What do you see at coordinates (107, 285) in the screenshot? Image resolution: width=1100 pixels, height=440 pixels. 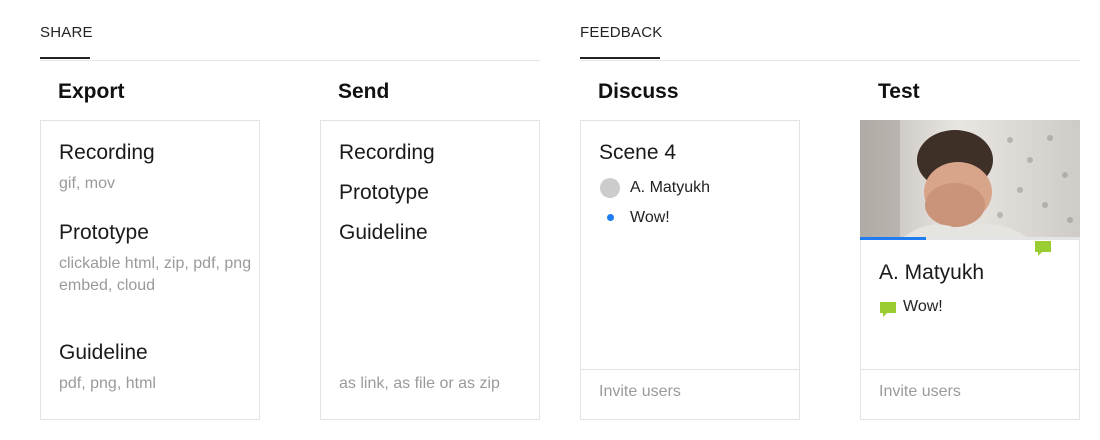 I see `export-prototype-formats-2: embed, cloud` at bounding box center [107, 285].